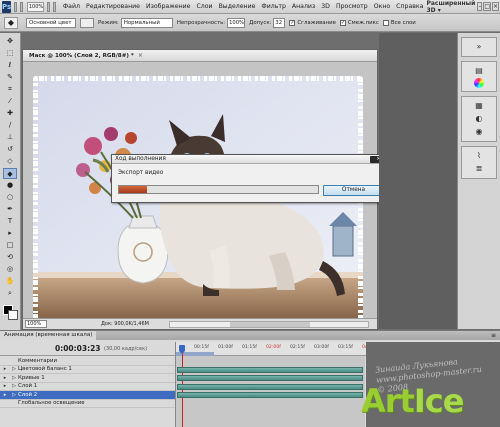  I want to click on contiguous-label: Смеж.пикс, so click(363, 22).